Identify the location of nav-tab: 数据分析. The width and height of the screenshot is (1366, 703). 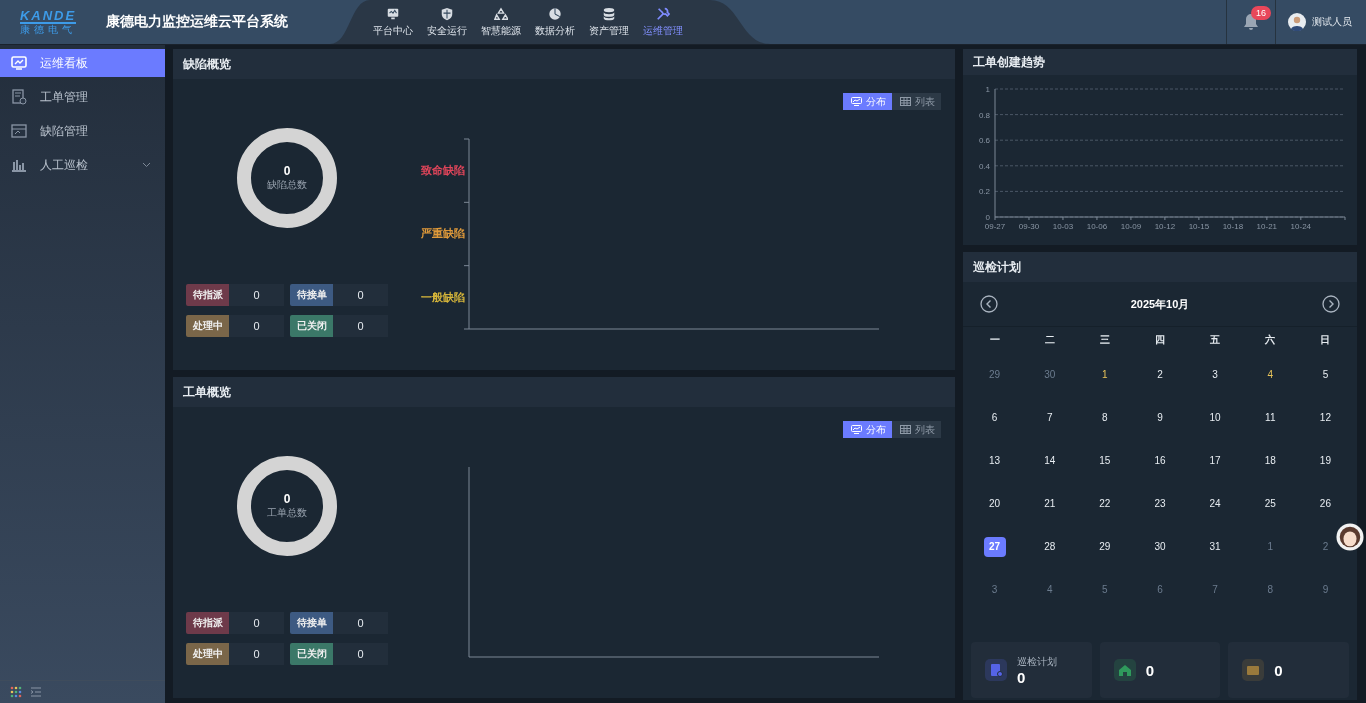
(555, 22).